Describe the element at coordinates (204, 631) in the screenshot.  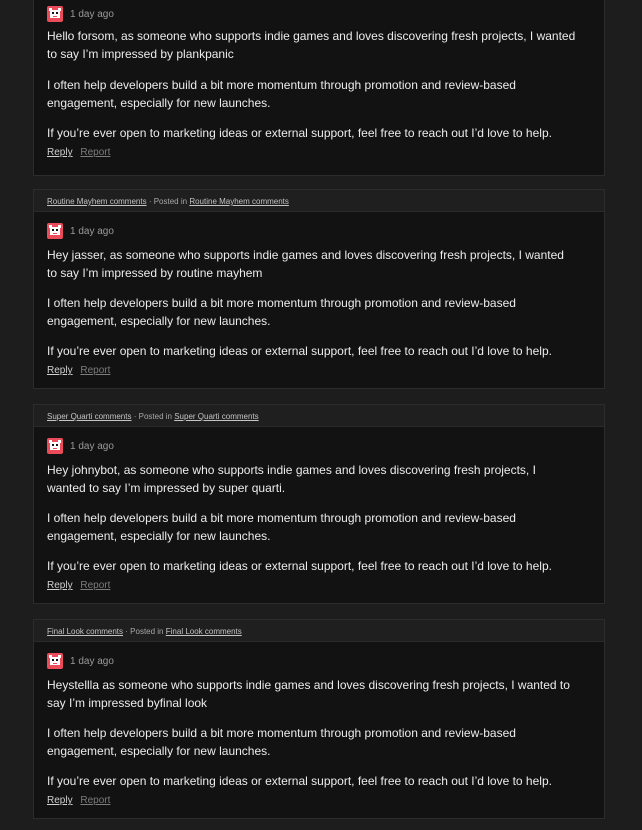
I see `posted-in-link: Final Look comments` at that location.